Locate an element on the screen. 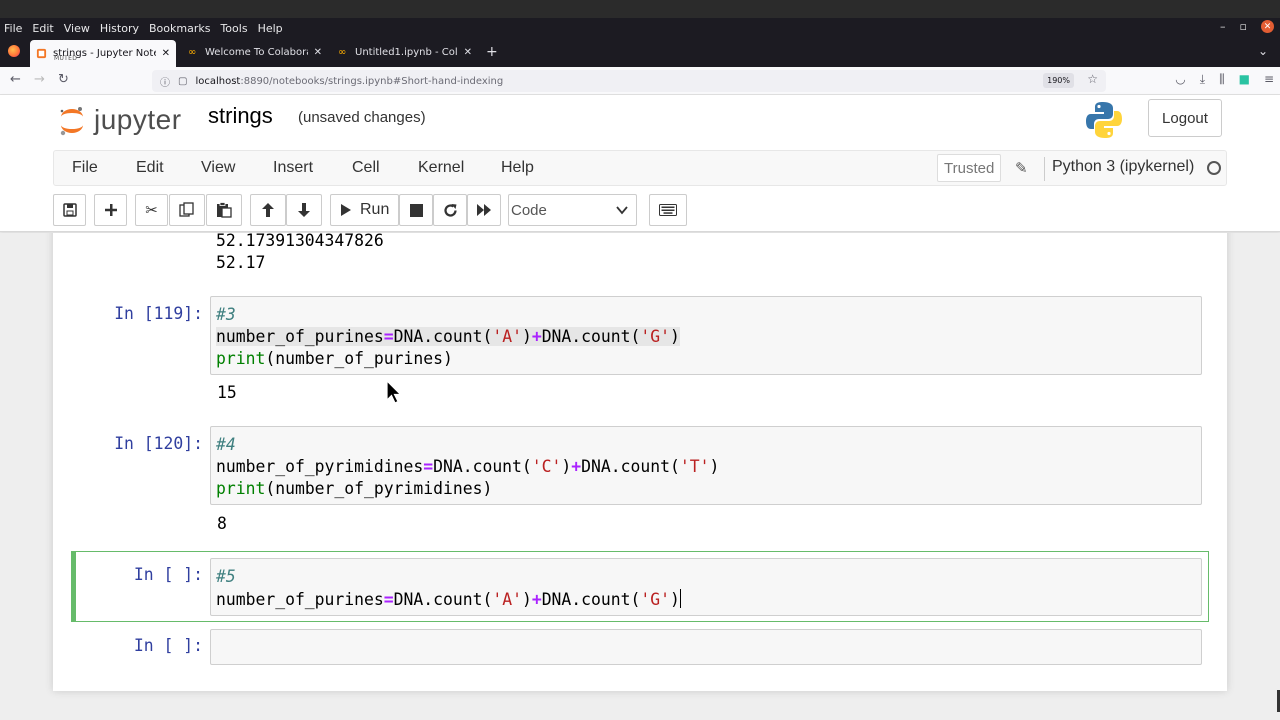 The image size is (1280, 720). browser-toolbar-right: ◡ ⤓ ⫼ ■ ≡ is located at coordinates (1224, 79).